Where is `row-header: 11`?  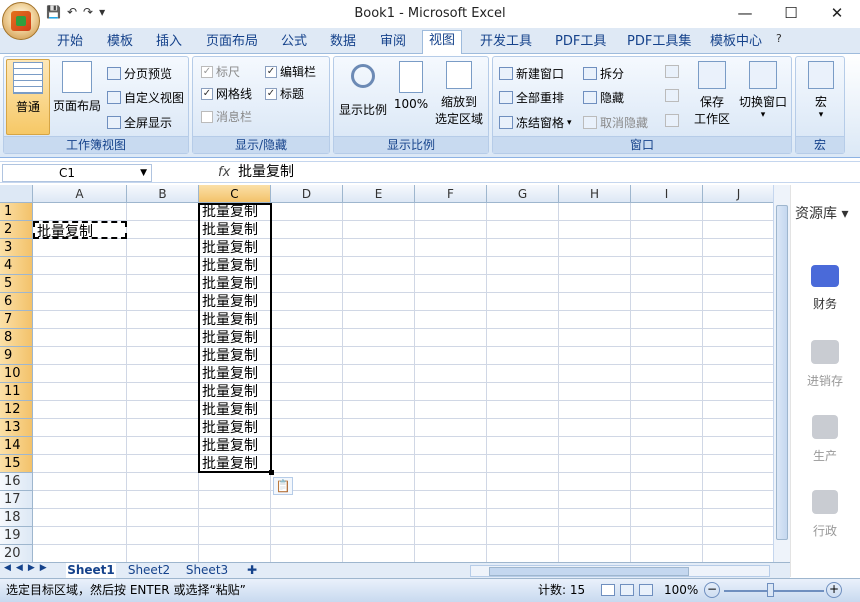
row-header: 11 is located at coordinates (16, 392).